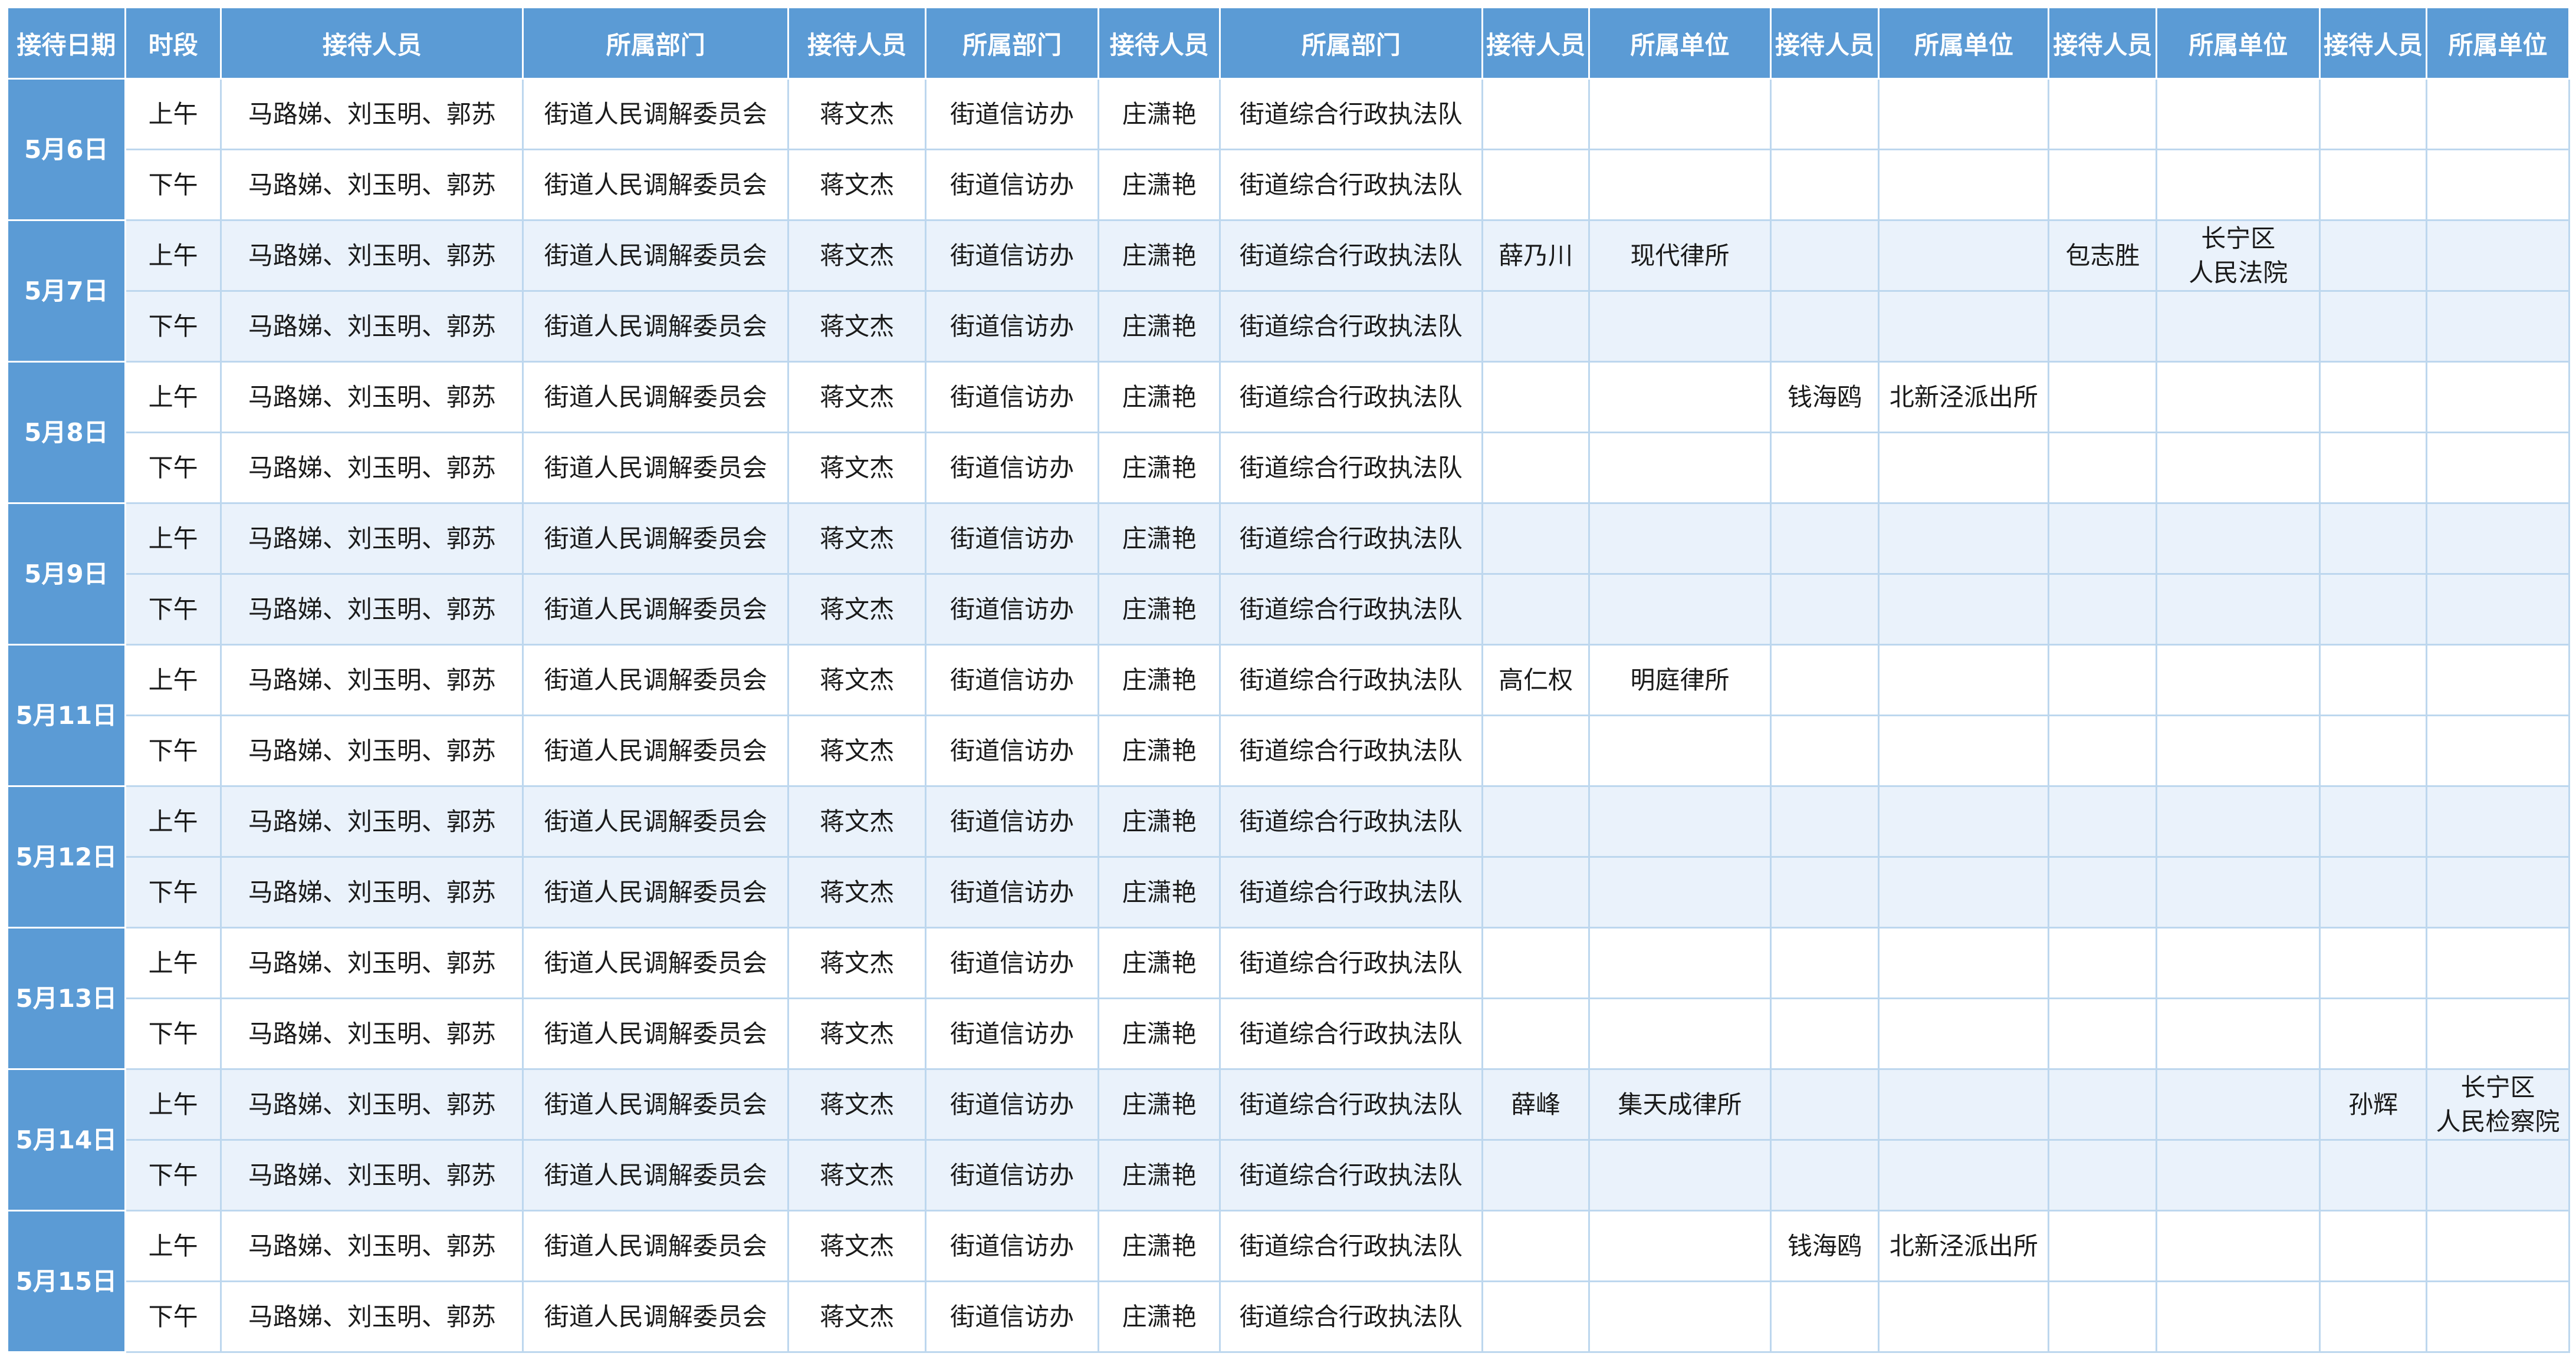 The width and height of the screenshot is (2576, 1363). Describe the element at coordinates (2238, 272) in the screenshot. I see `cell-text-line: 人民法院` at that location.